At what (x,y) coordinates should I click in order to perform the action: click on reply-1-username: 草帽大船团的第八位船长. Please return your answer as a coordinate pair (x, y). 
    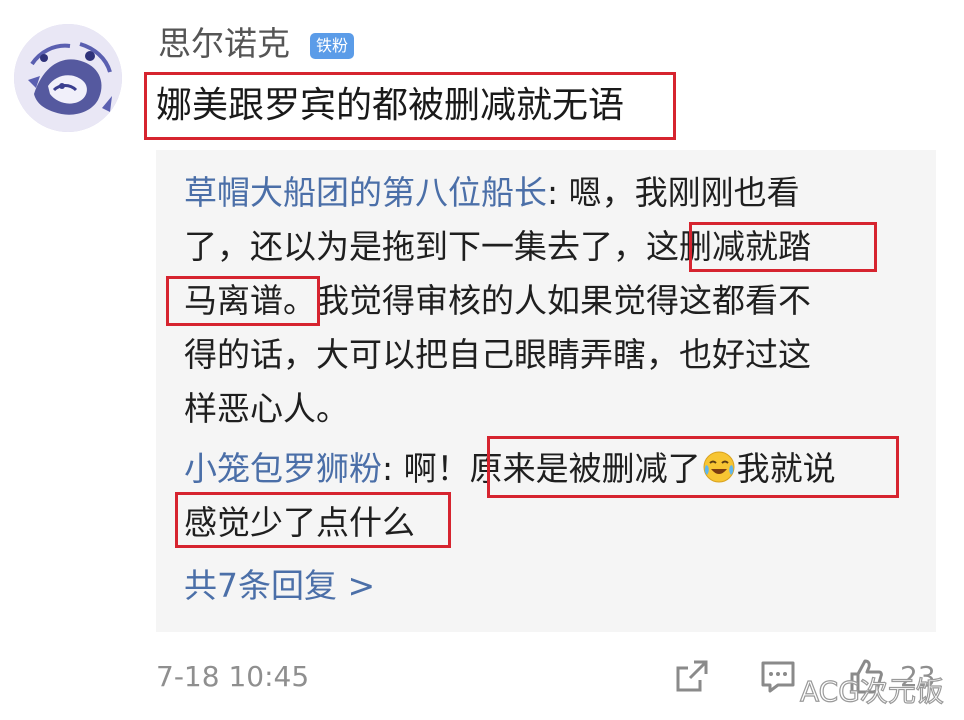
    Looking at the image, I should click on (365, 192).